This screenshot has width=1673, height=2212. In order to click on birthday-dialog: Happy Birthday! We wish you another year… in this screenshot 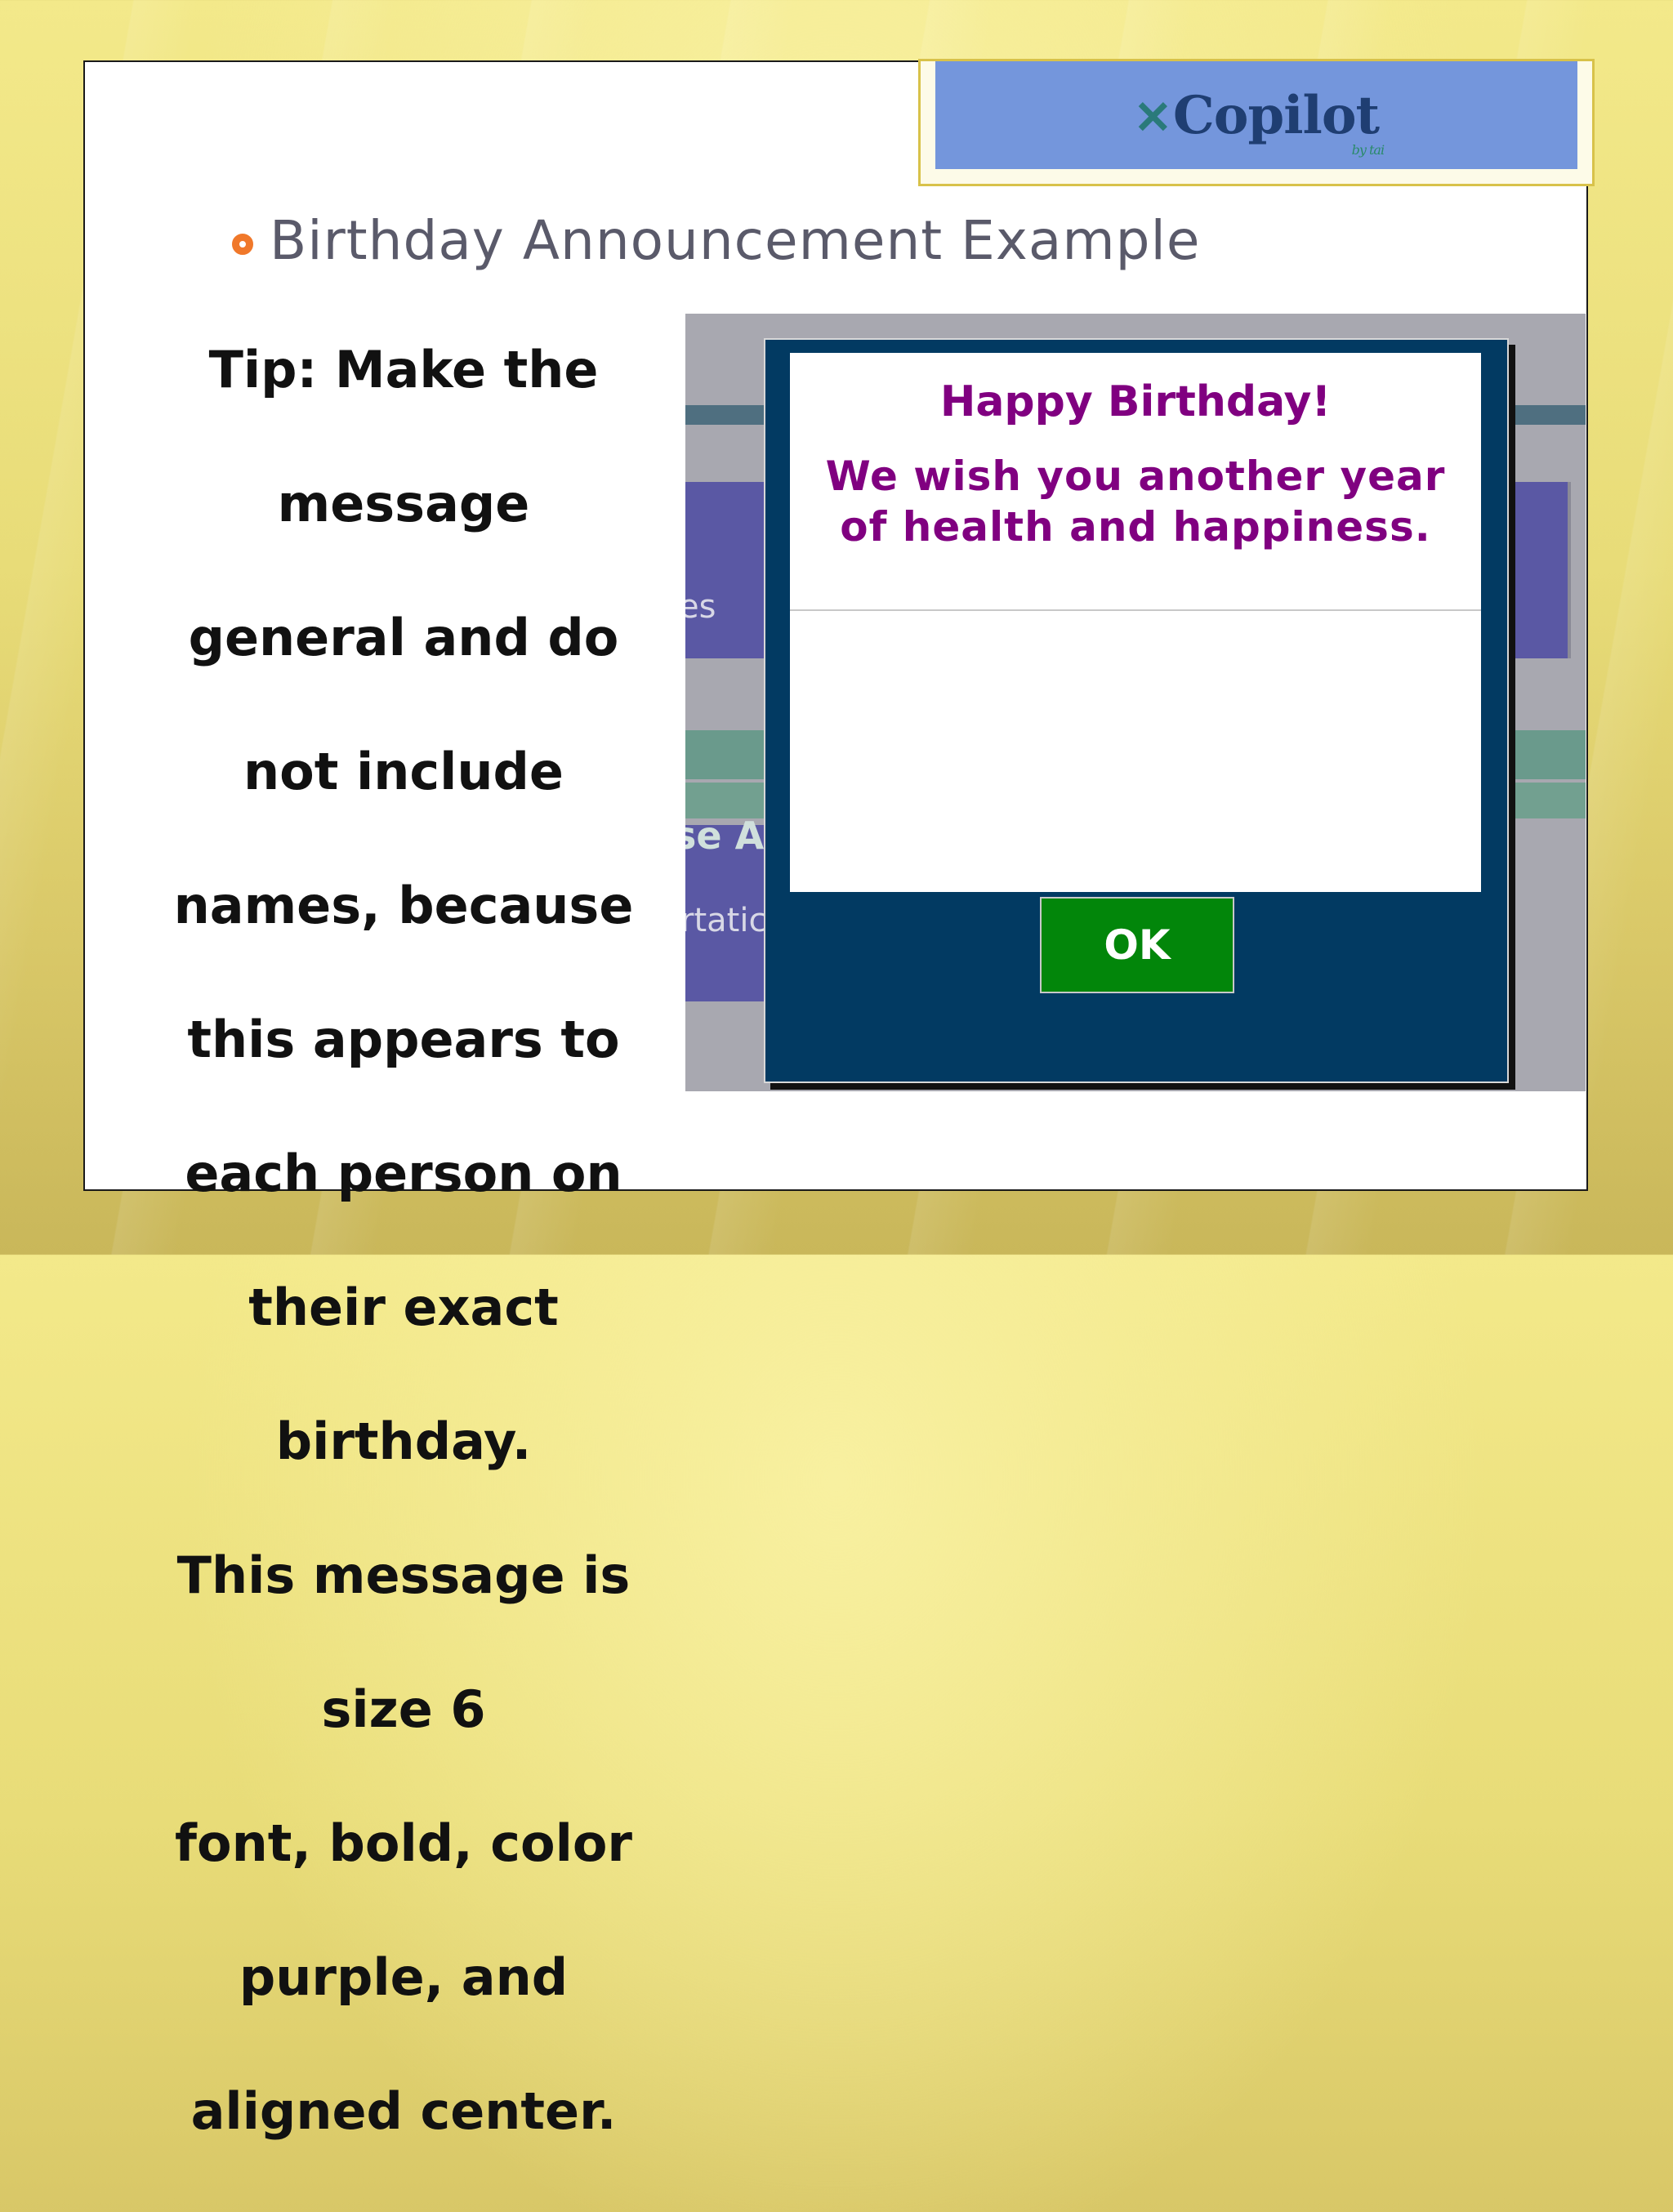, I will do `click(1136, 710)`.